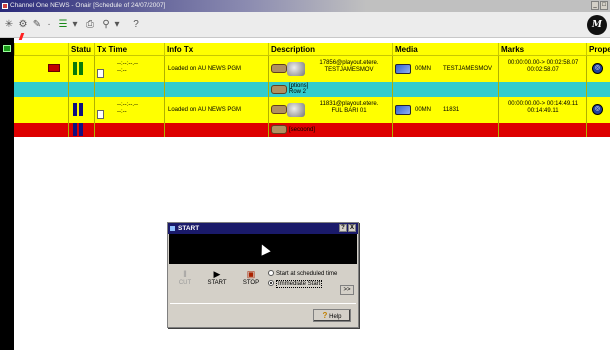  Describe the element at coordinates (216, 49) in the screenshot. I see `column-header-info-tx: Info Tx` at that location.